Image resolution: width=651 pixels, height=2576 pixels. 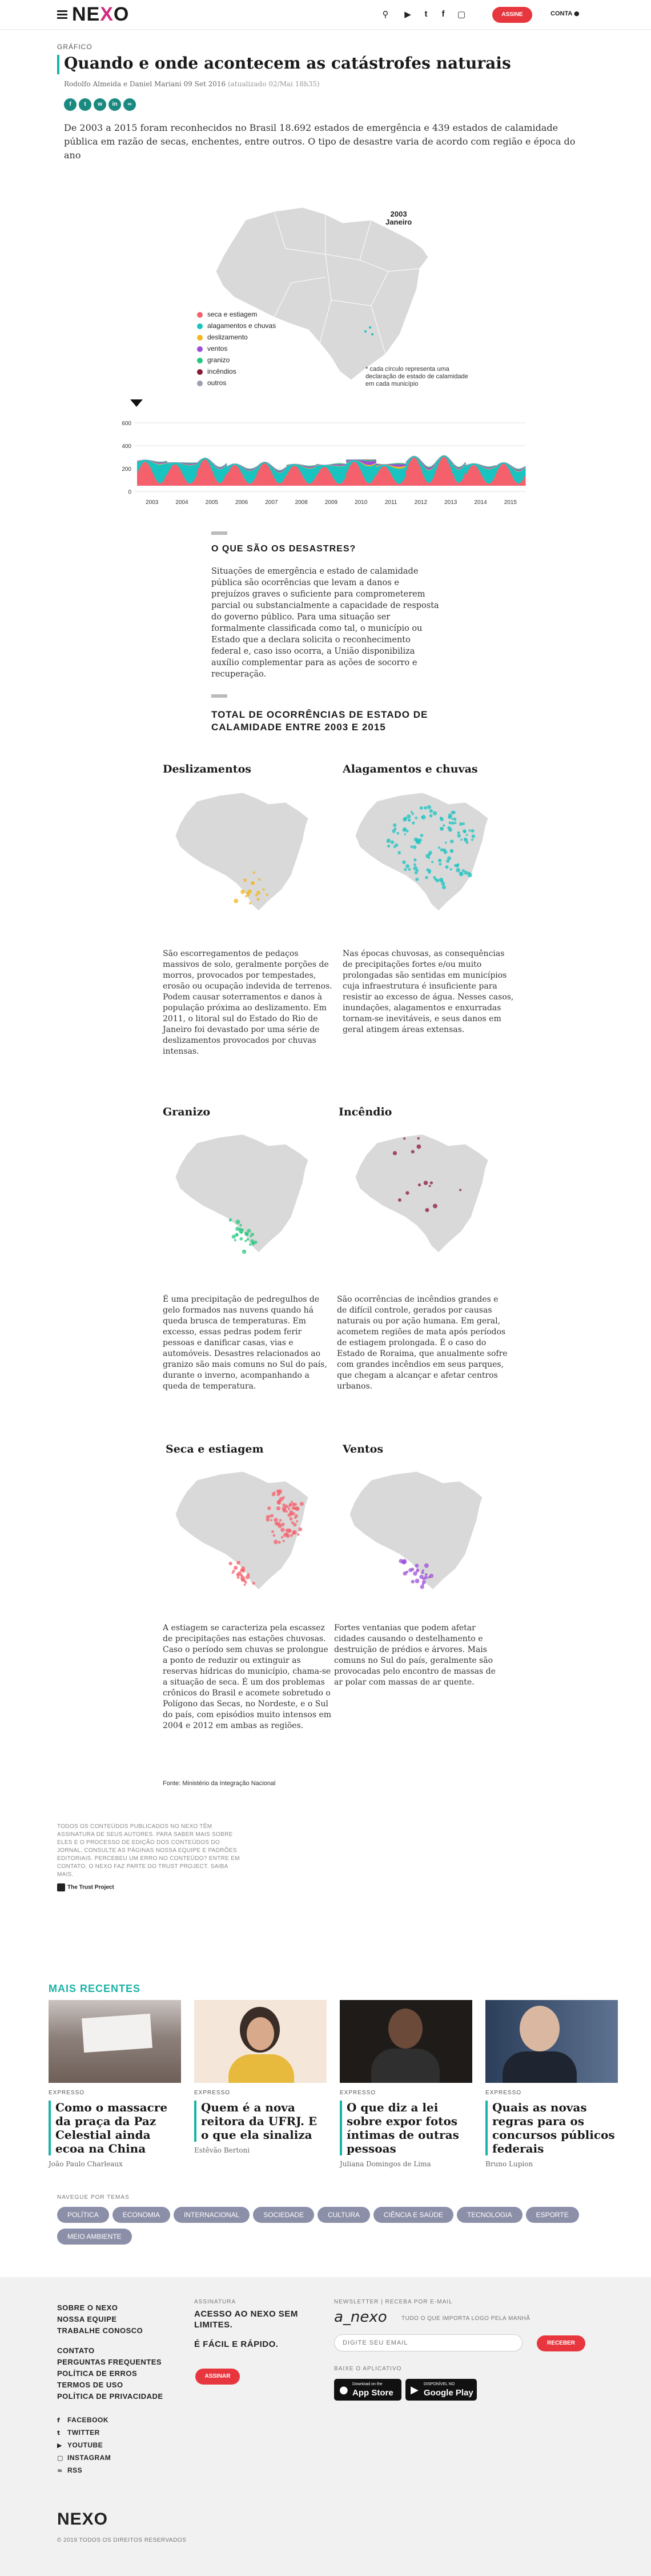 What do you see at coordinates (407, 14) in the screenshot?
I see `youtube-icon: ▶` at bounding box center [407, 14].